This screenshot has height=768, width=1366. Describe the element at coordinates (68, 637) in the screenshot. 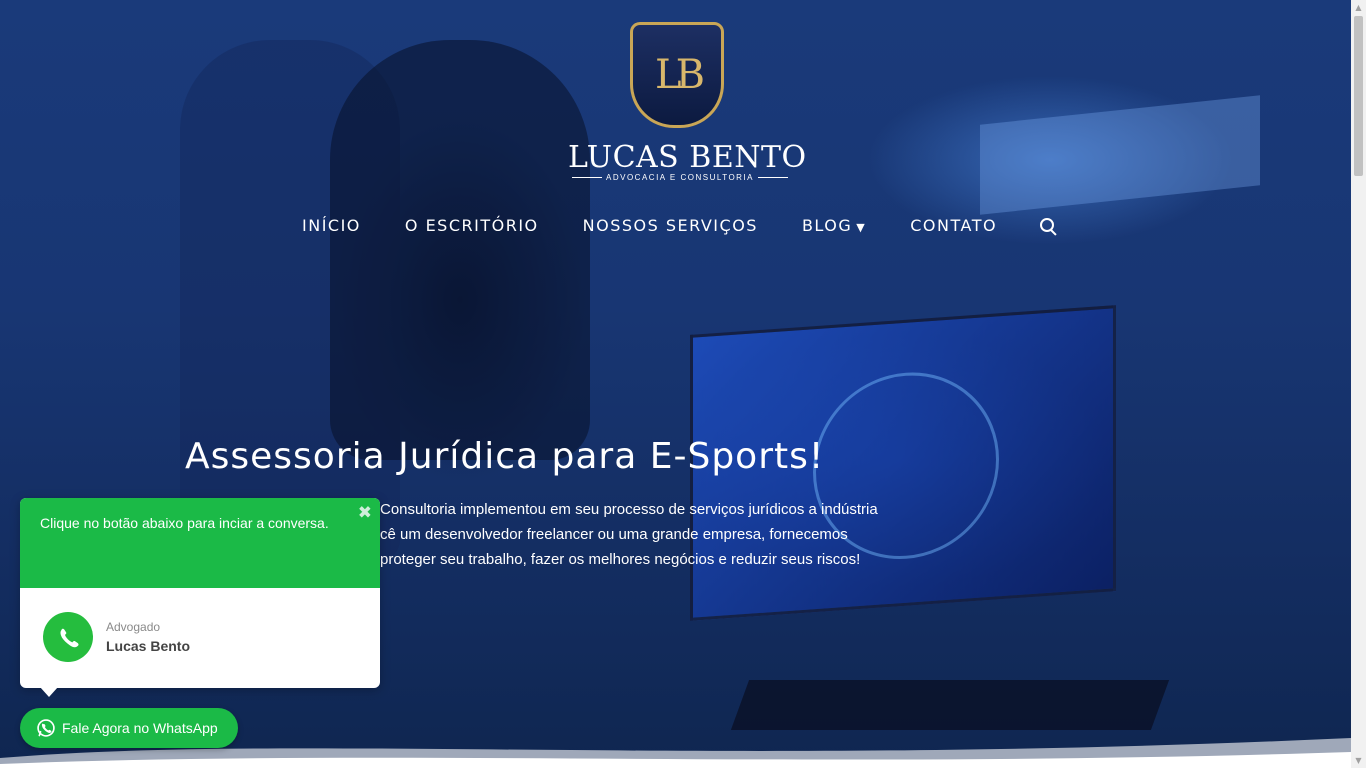

I see `whatsapp-avatar-icon` at that location.